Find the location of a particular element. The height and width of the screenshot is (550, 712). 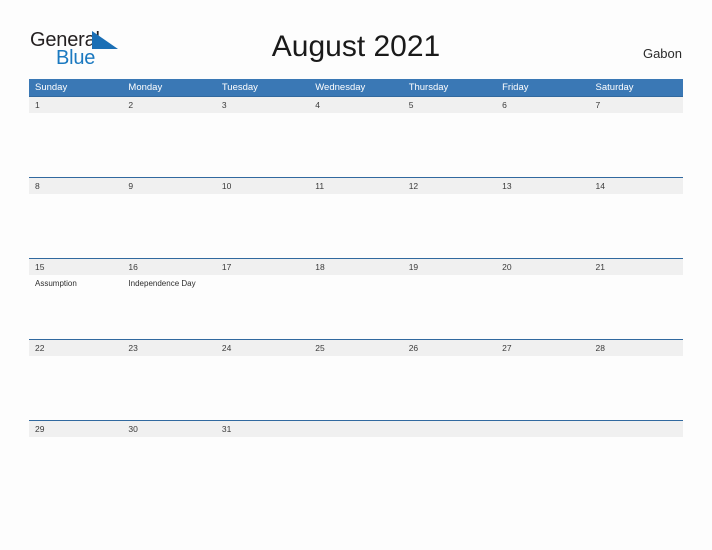

weekday-header-thursday: Thursday is located at coordinates (428, 87).